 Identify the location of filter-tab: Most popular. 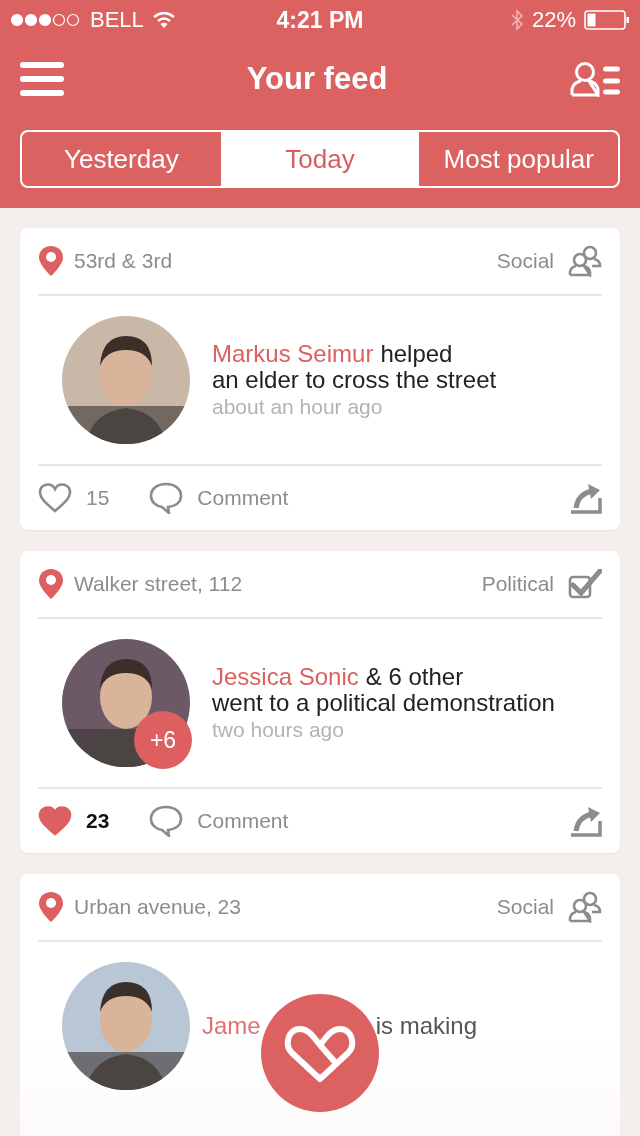
(518, 159).